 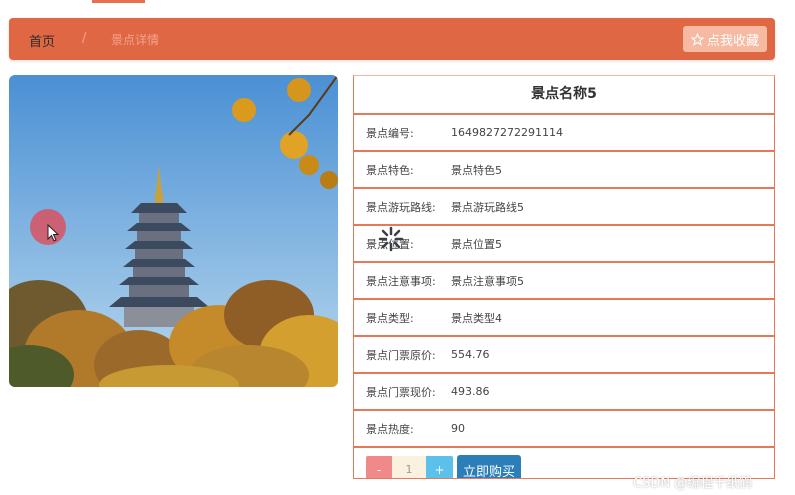 I want to click on favorite-button-label: 点我收藏, so click(x=732, y=41).